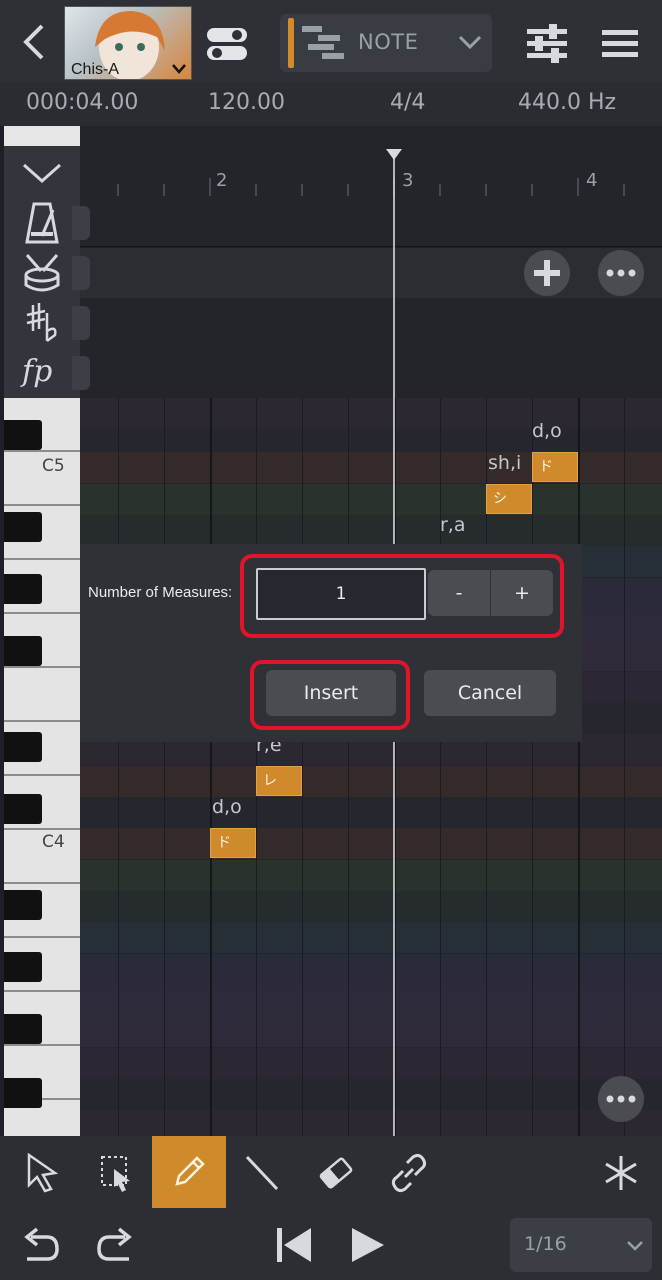 The width and height of the screenshot is (662, 1280). I want to click on mixer-icon, so click(547, 43).